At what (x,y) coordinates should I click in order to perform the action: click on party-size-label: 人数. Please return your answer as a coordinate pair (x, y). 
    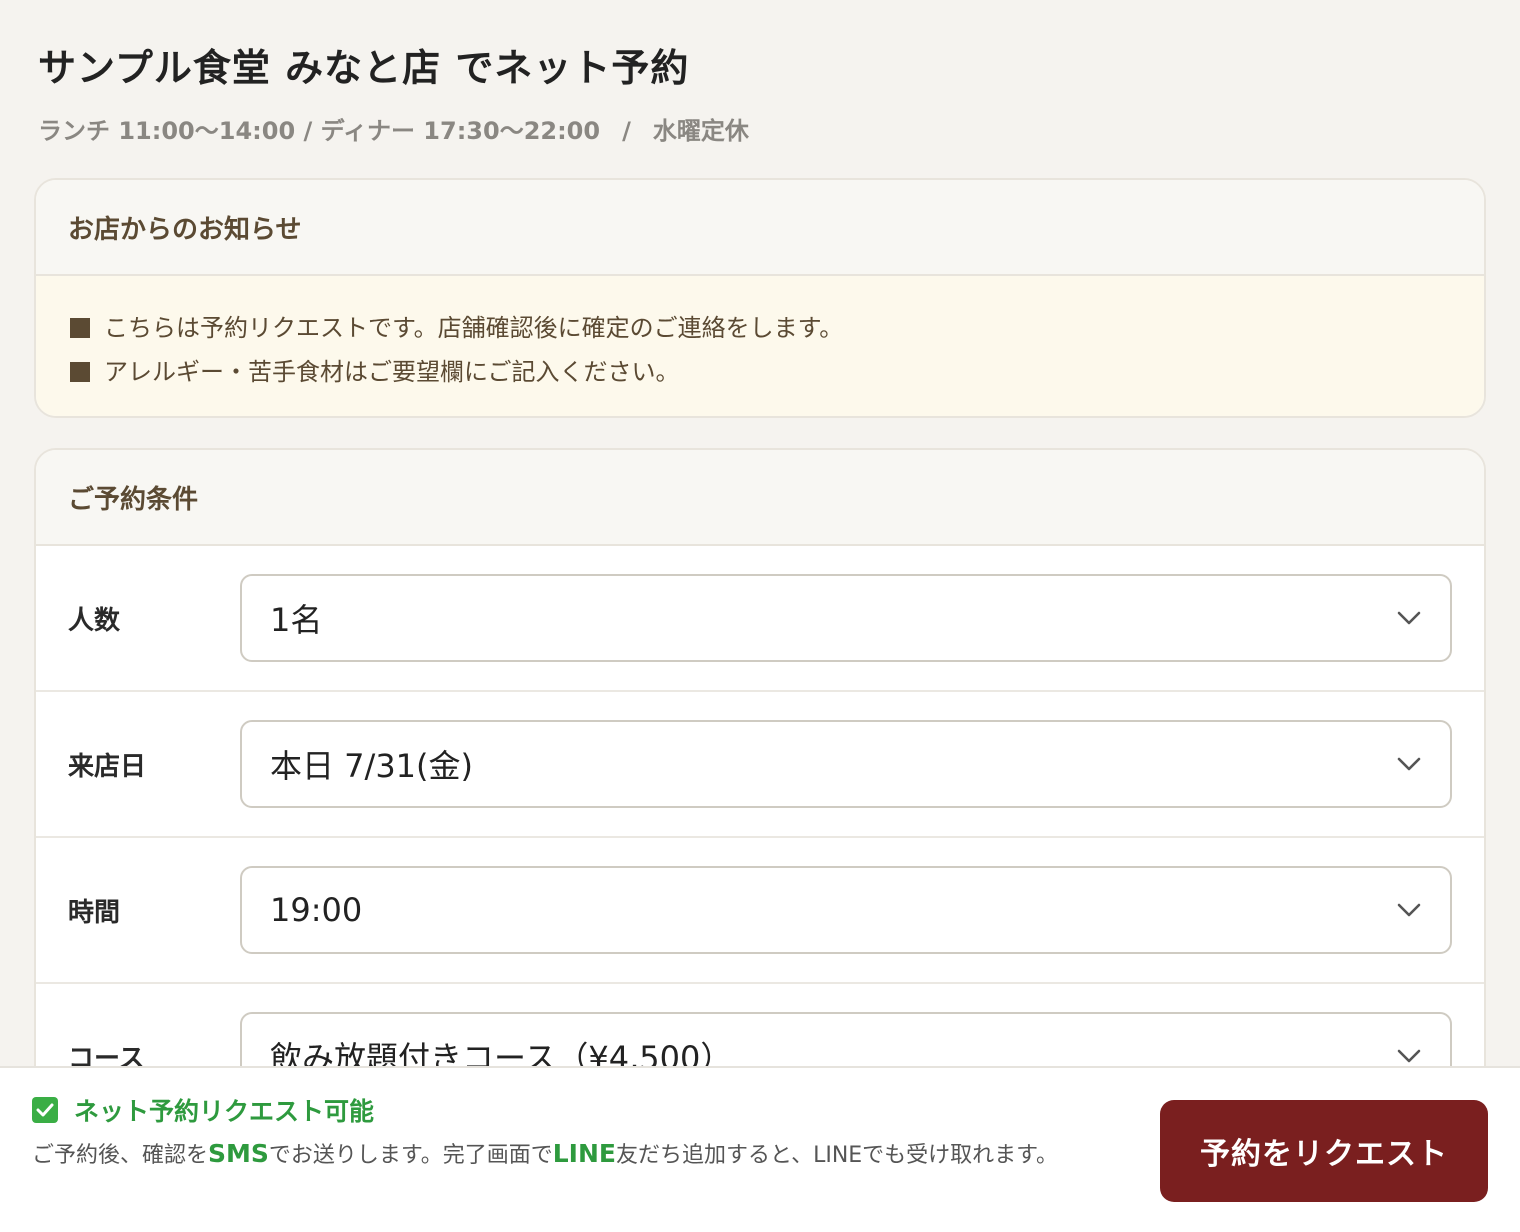
    Looking at the image, I should click on (94, 620).